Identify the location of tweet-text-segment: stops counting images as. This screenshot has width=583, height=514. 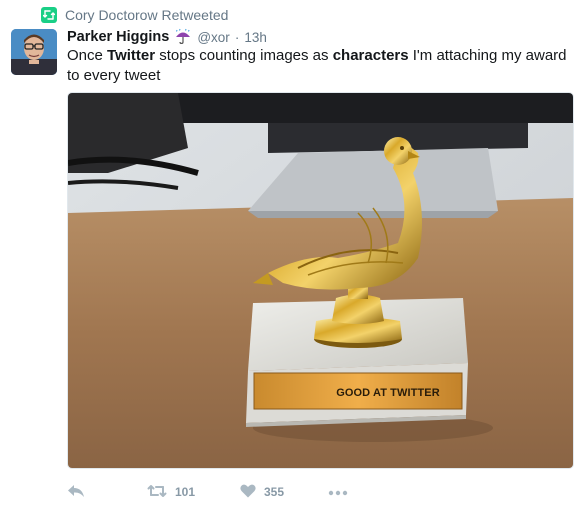
(244, 55).